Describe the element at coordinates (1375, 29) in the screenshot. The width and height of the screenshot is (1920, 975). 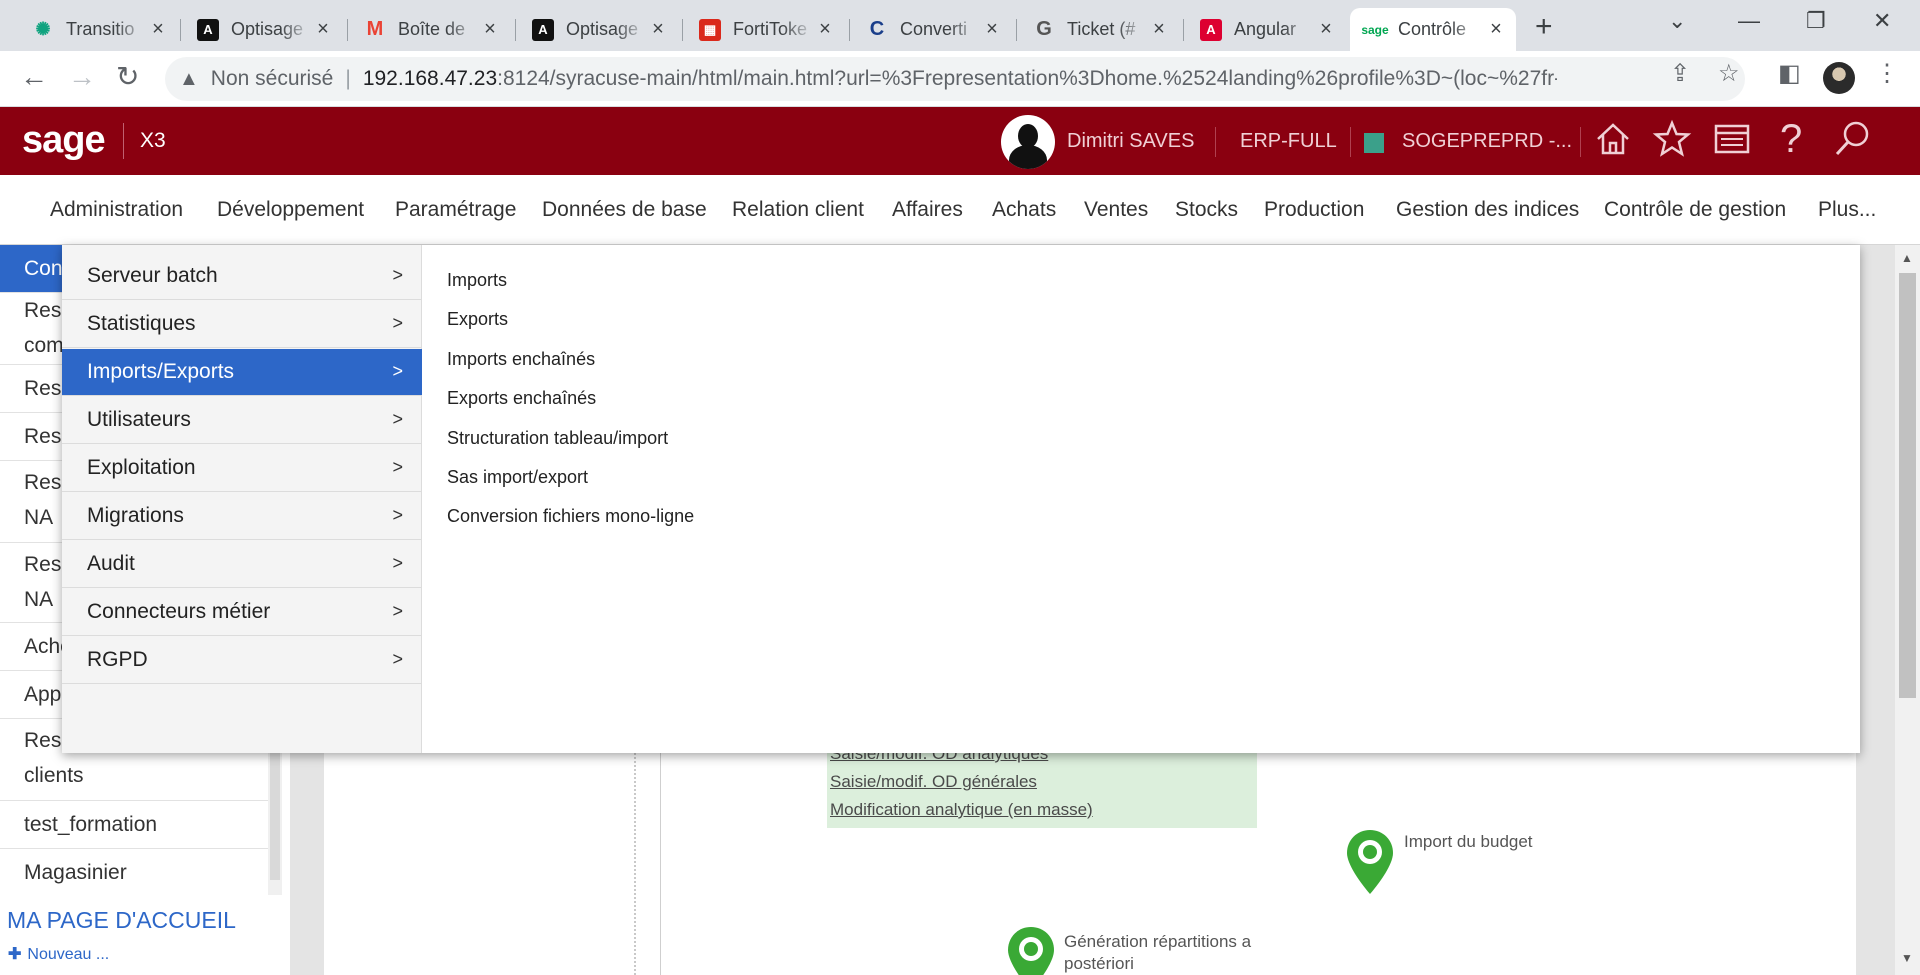
I see `sage-icon: sage` at that location.